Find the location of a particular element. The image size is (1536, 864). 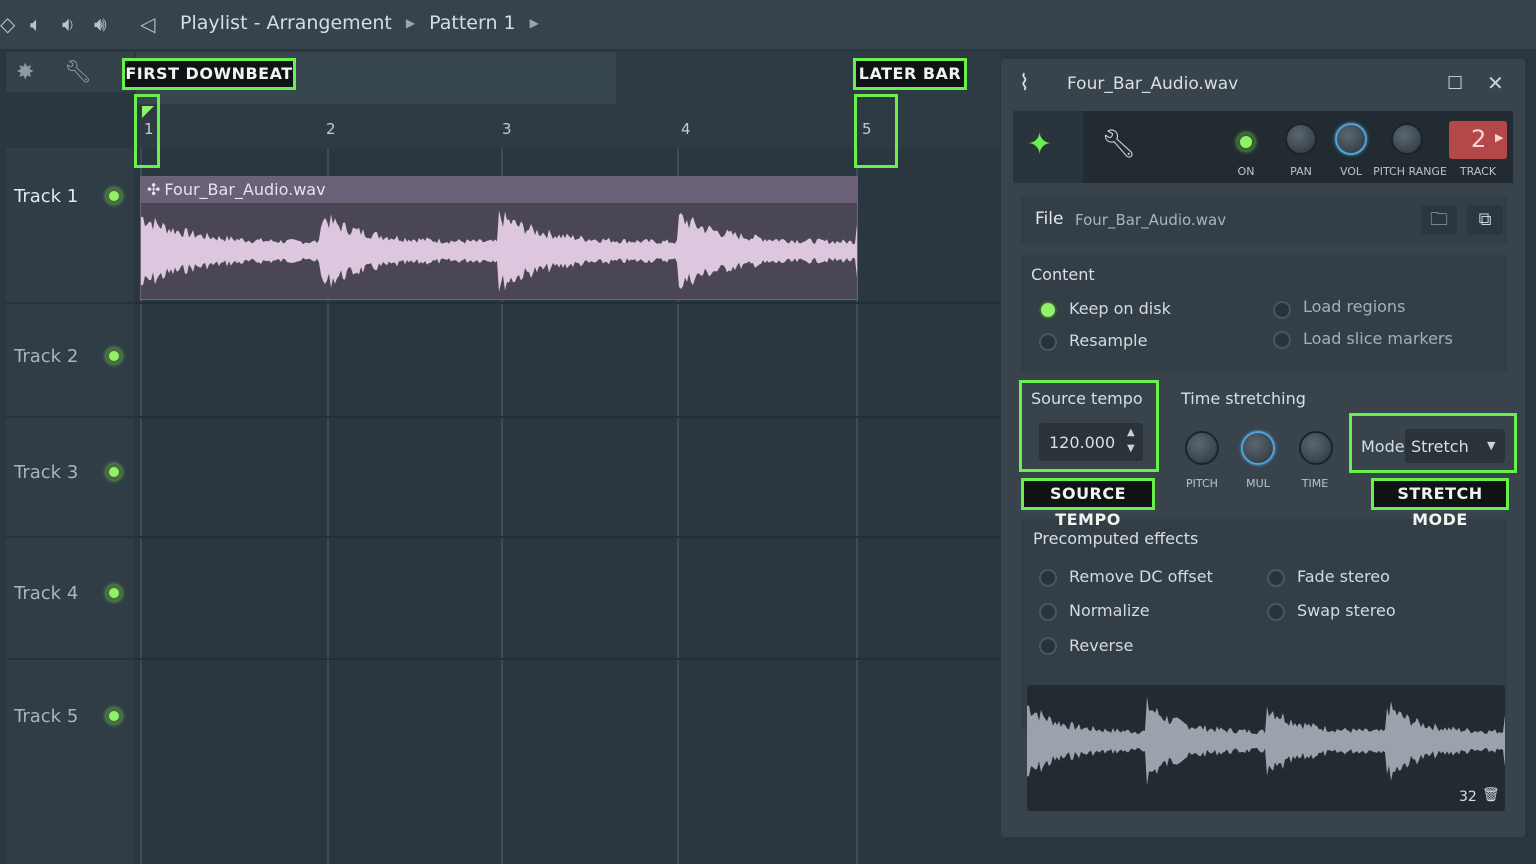

callout-later-bar: LATER BAR is located at coordinates (910, 74).